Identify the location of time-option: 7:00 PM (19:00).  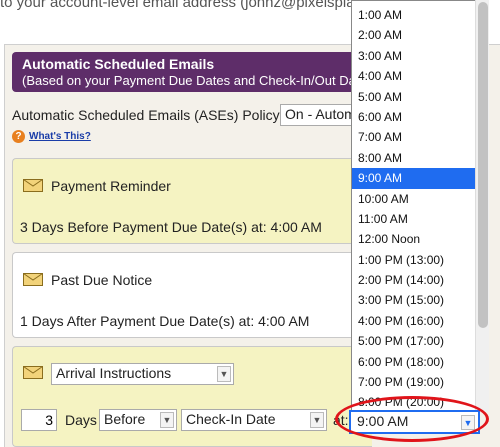
(420, 382).